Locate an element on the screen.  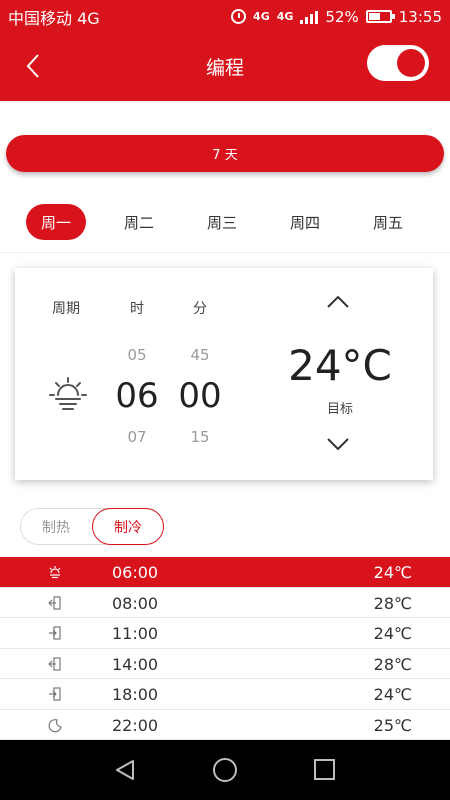
alarm-icon is located at coordinates (239, 16).